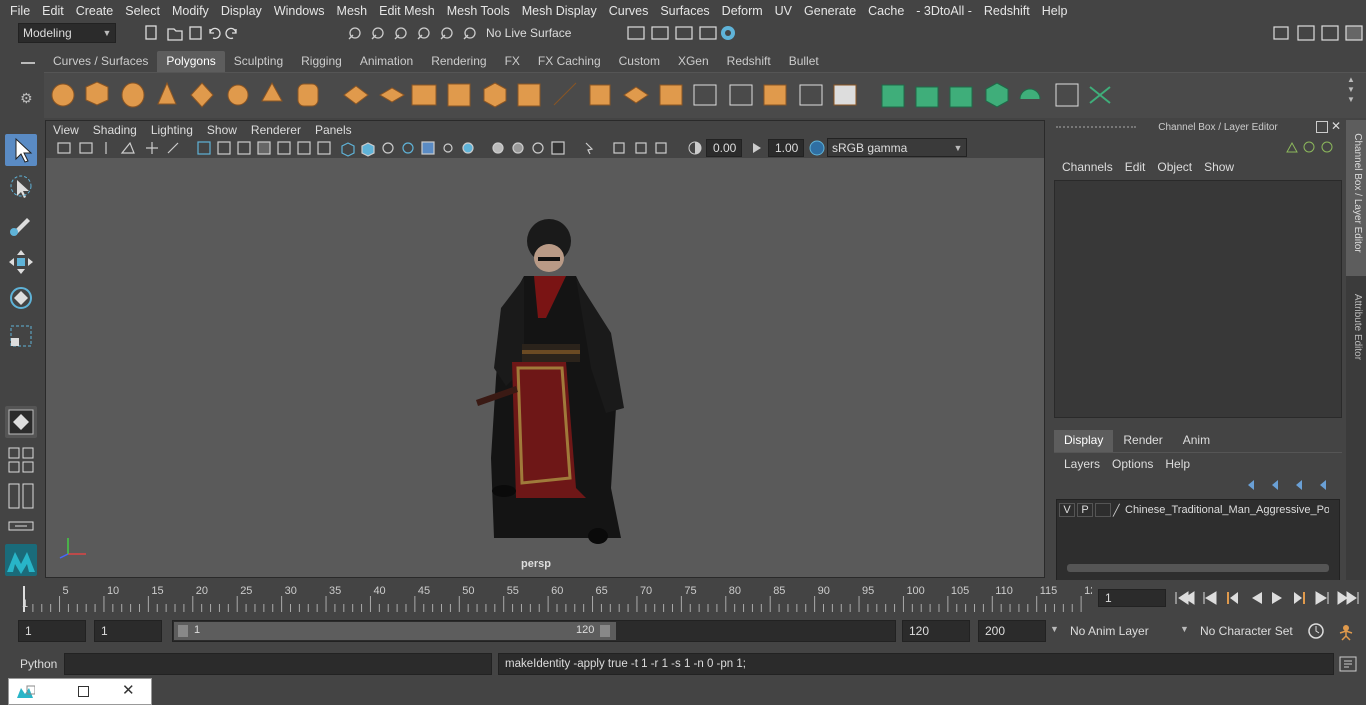  What do you see at coordinates (1322, 127) in the screenshot?
I see `float-icon` at bounding box center [1322, 127].